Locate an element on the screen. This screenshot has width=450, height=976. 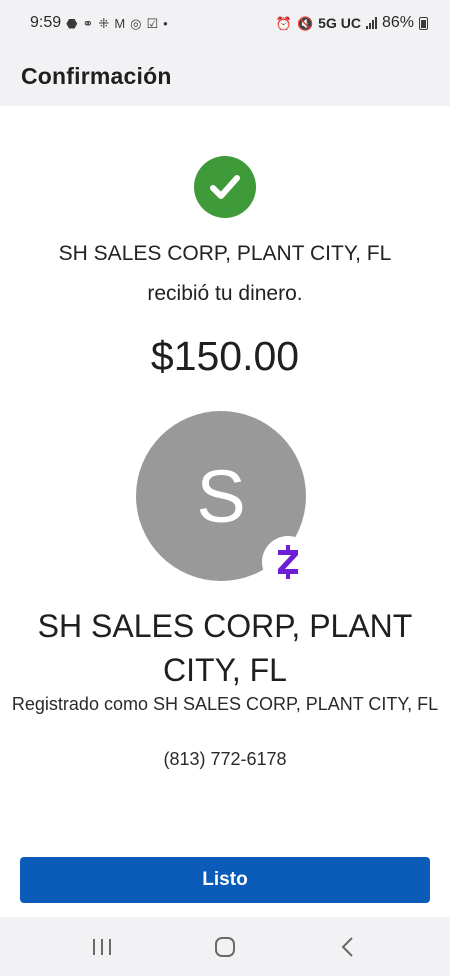
network-label: 5G UC is located at coordinates (339, 23).